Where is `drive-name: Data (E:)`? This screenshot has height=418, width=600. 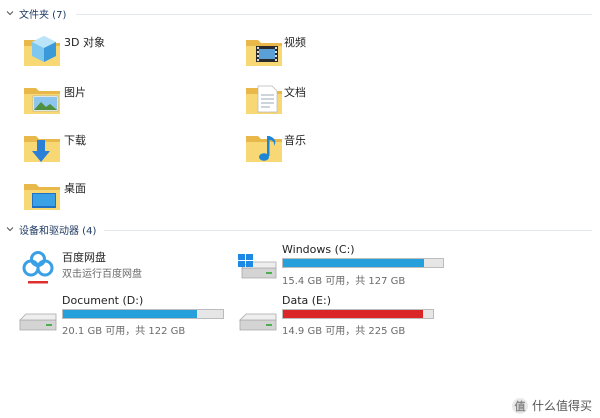 drive-name: Data (E:) is located at coordinates (307, 300).